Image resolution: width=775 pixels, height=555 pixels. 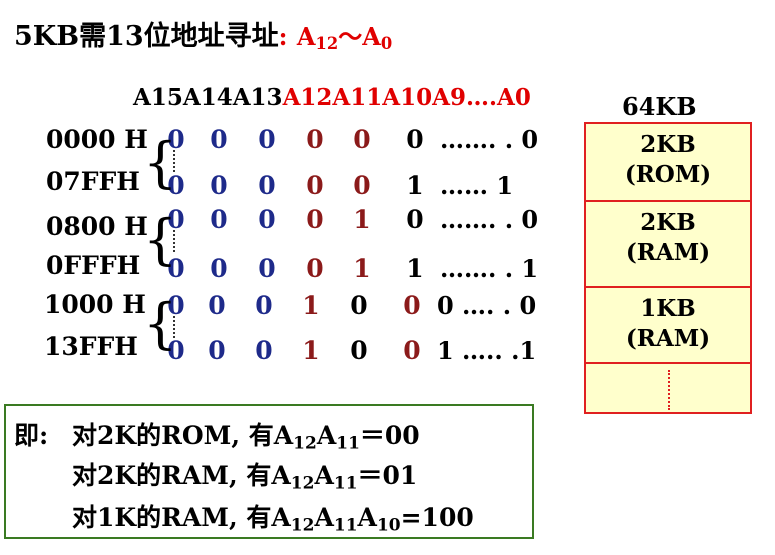 What do you see at coordinates (669, 390) in the screenshot?
I see `continuation-dots` at bounding box center [669, 390].